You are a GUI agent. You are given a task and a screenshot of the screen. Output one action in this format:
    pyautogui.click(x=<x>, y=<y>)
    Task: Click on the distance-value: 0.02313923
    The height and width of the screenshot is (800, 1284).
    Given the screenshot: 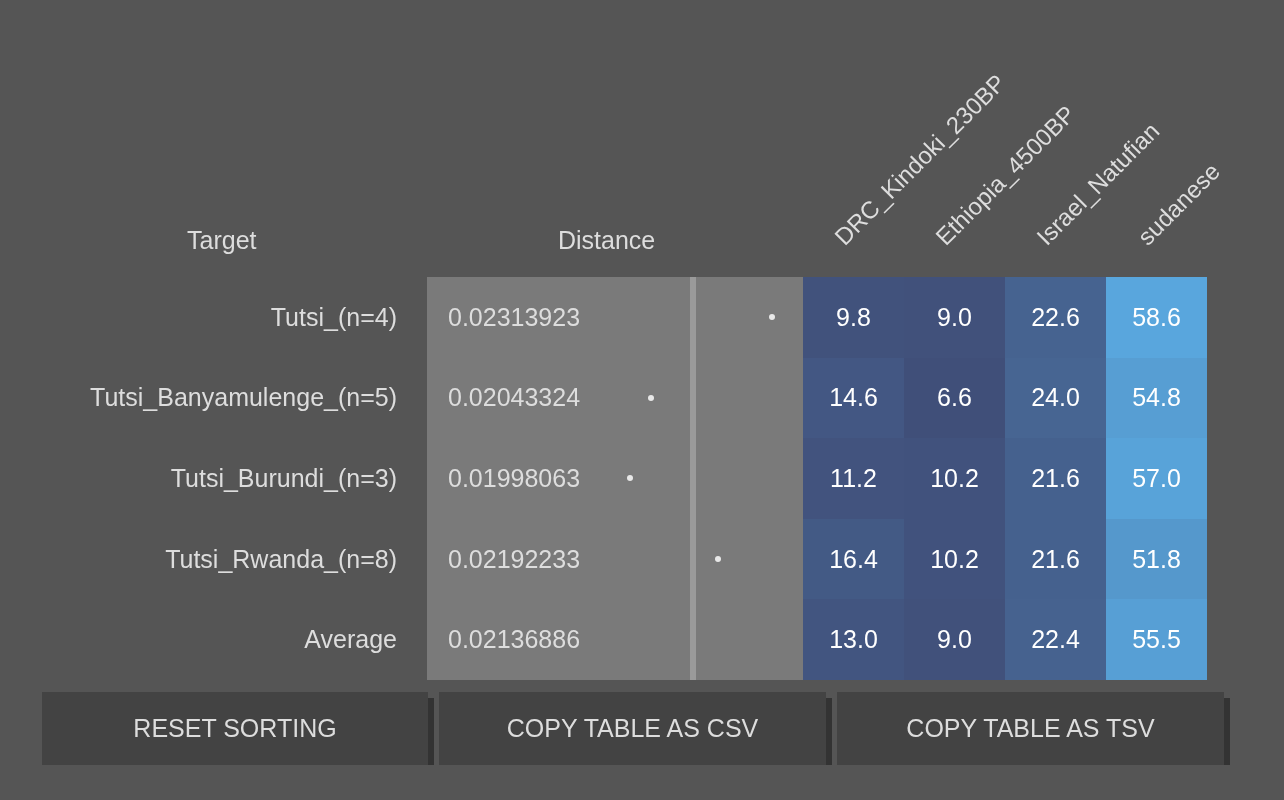 What is the action you would take?
    pyautogui.click(x=514, y=317)
    